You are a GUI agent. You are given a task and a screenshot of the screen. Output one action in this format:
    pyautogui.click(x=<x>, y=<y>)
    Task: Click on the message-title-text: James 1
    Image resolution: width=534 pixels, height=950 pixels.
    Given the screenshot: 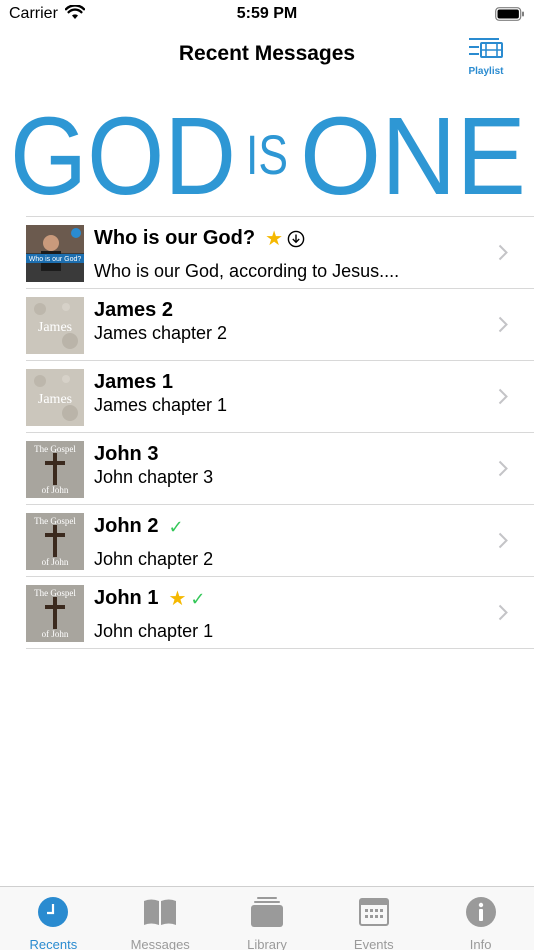 What is the action you would take?
    pyautogui.click(x=133, y=382)
    